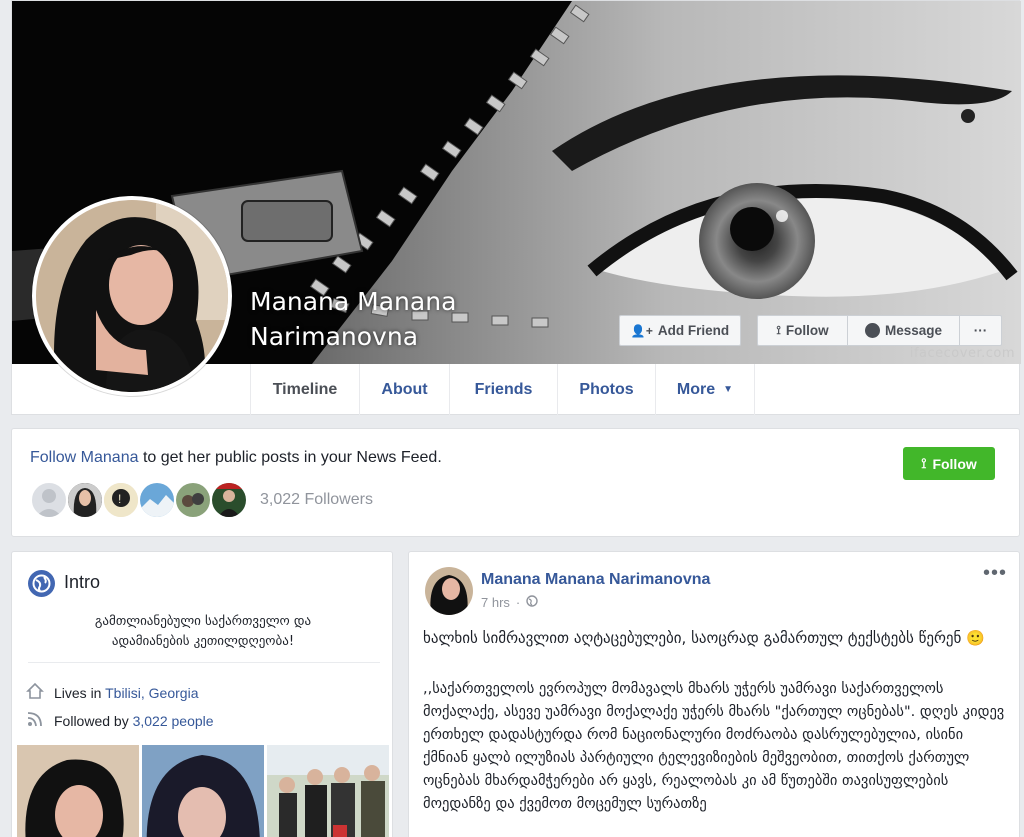 Image resolution: width=1024 pixels, height=837 pixels. I want to click on profile-tabs: Timeline About Friends Photos More ▼, so click(502, 389).